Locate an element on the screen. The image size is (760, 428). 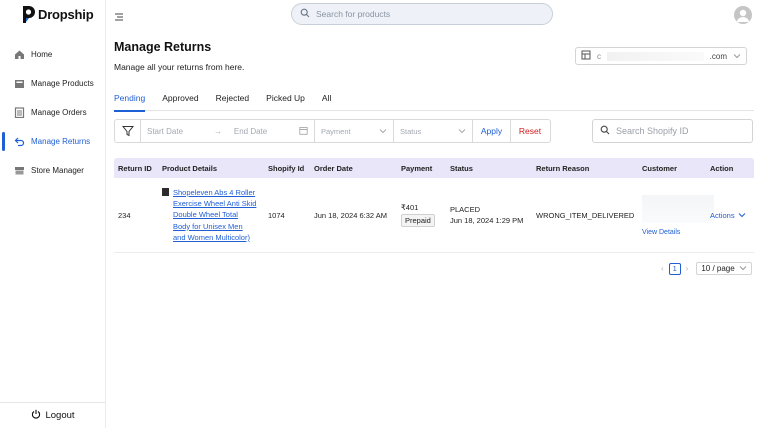
prev-page-icon: ‹ is located at coordinates (662, 268).